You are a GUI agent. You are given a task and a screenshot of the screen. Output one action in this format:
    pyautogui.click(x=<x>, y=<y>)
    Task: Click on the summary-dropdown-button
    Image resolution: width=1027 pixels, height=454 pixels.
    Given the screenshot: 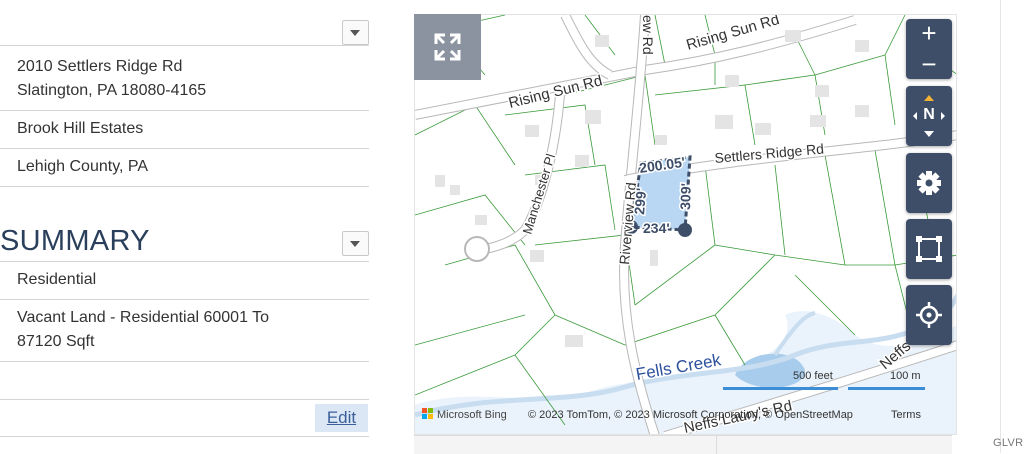 What is the action you would take?
    pyautogui.click(x=355, y=243)
    